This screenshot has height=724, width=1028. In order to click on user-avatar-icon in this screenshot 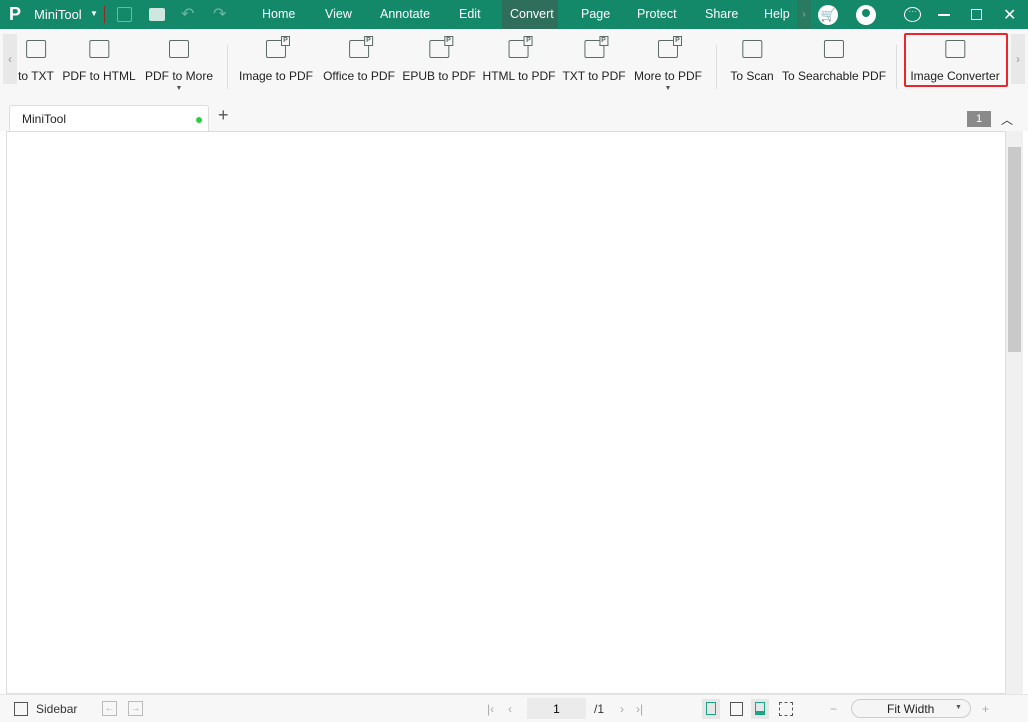, I will do `click(866, 15)`.